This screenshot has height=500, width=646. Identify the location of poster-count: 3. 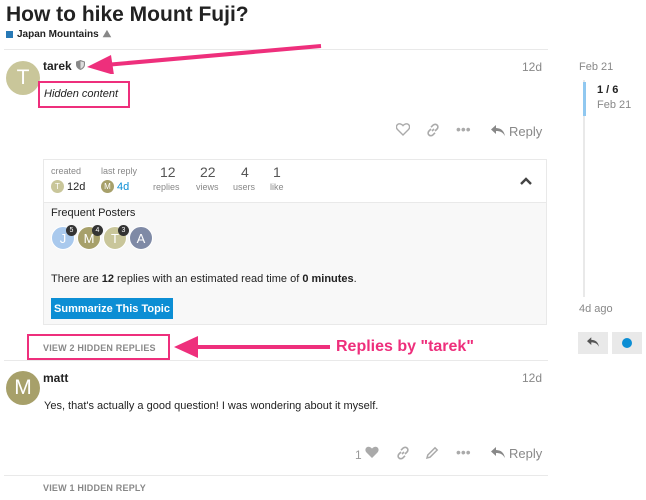
(123, 230).